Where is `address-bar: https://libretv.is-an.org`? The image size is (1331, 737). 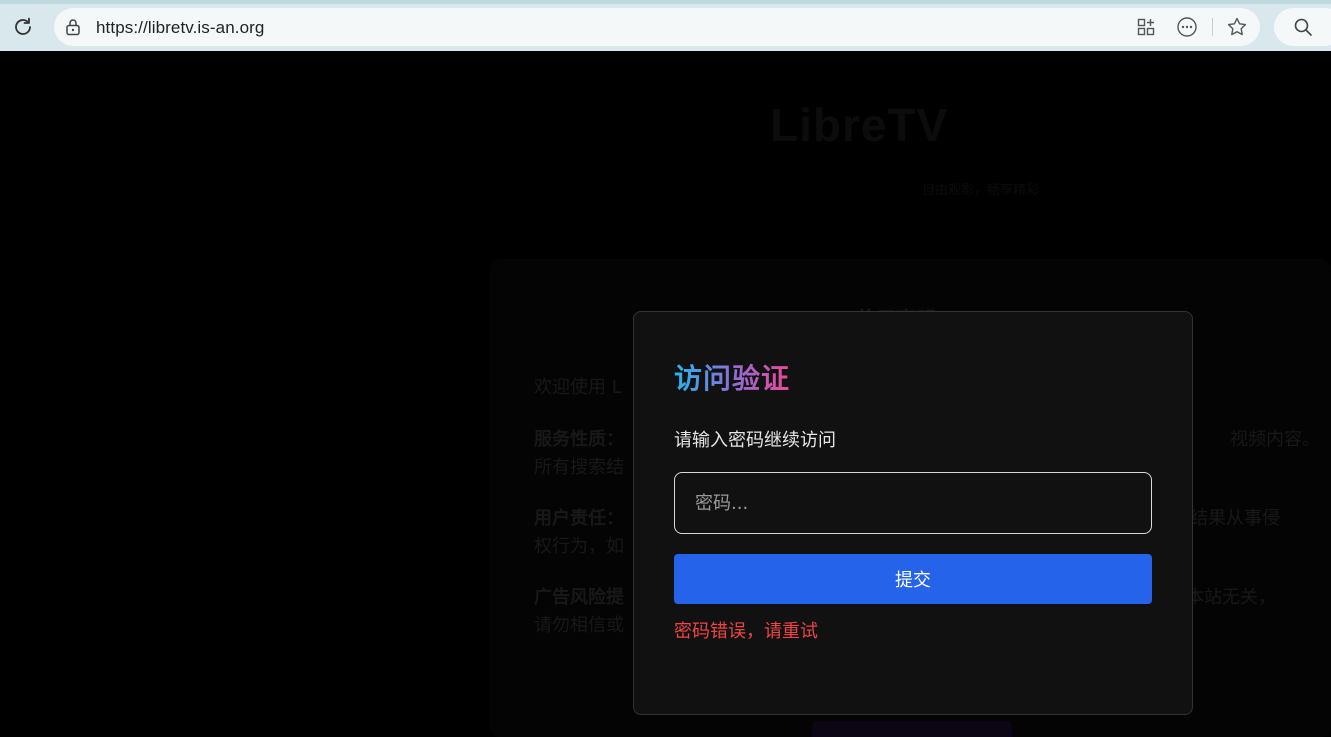 address-bar: https://libretv.is-an.org is located at coordinates (657, 27).